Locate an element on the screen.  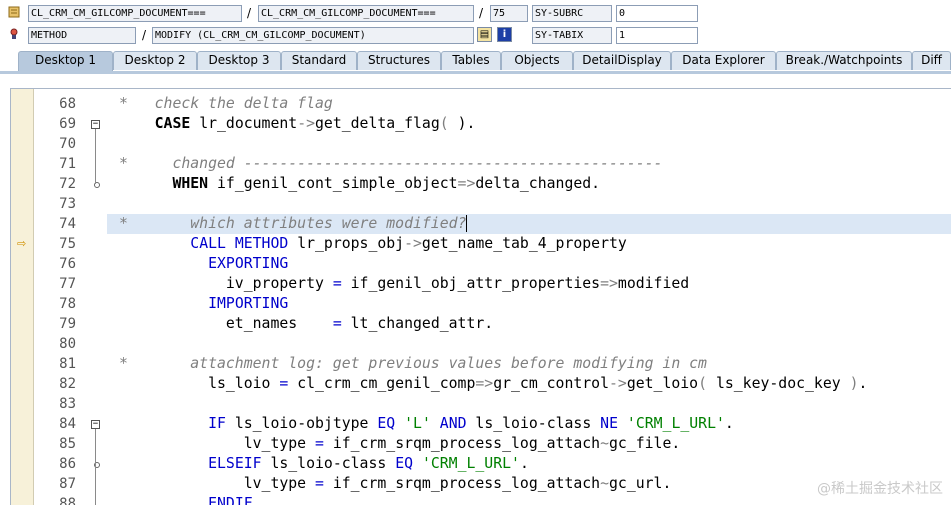
code-token: ls_key-doc_key is located at coordinates (782, 383).